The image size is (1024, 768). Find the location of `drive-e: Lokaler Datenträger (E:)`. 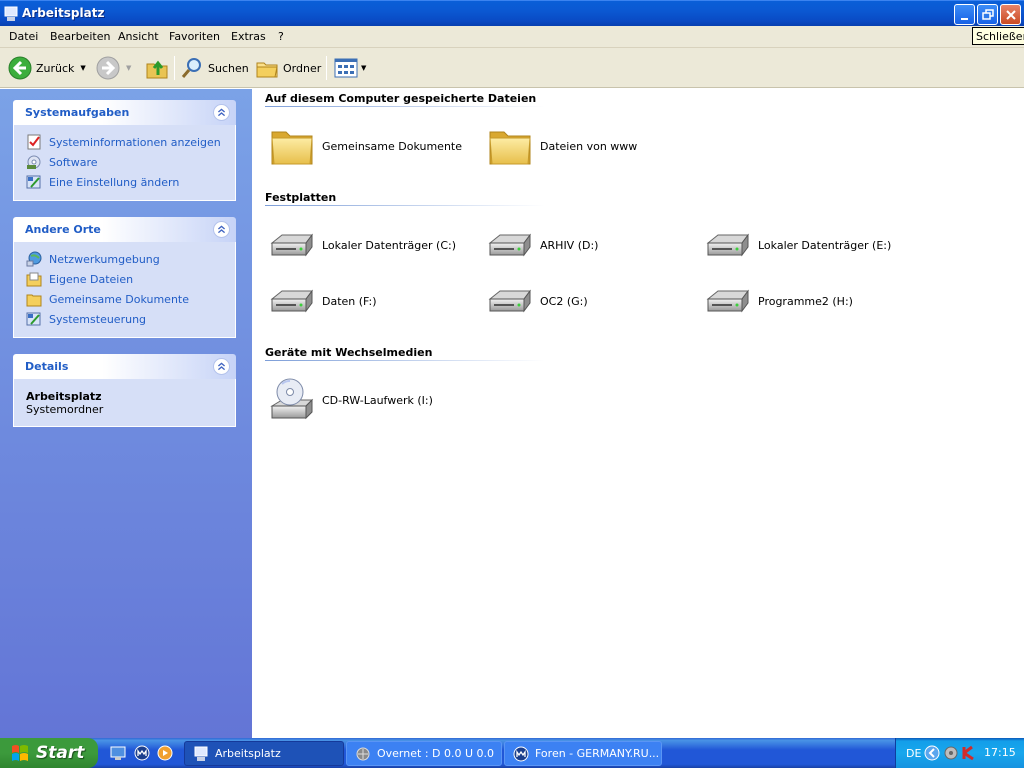

drive-e: Lokaler Datenträger (E:) is located at coordinates (797, 245).